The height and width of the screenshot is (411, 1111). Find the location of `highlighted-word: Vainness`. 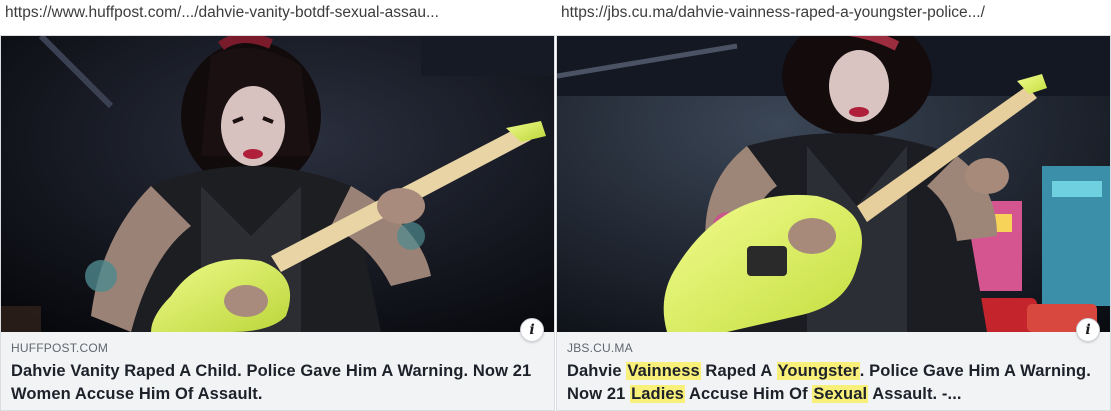

highlighted-word: Vainness is located at coordinates (663, 371).